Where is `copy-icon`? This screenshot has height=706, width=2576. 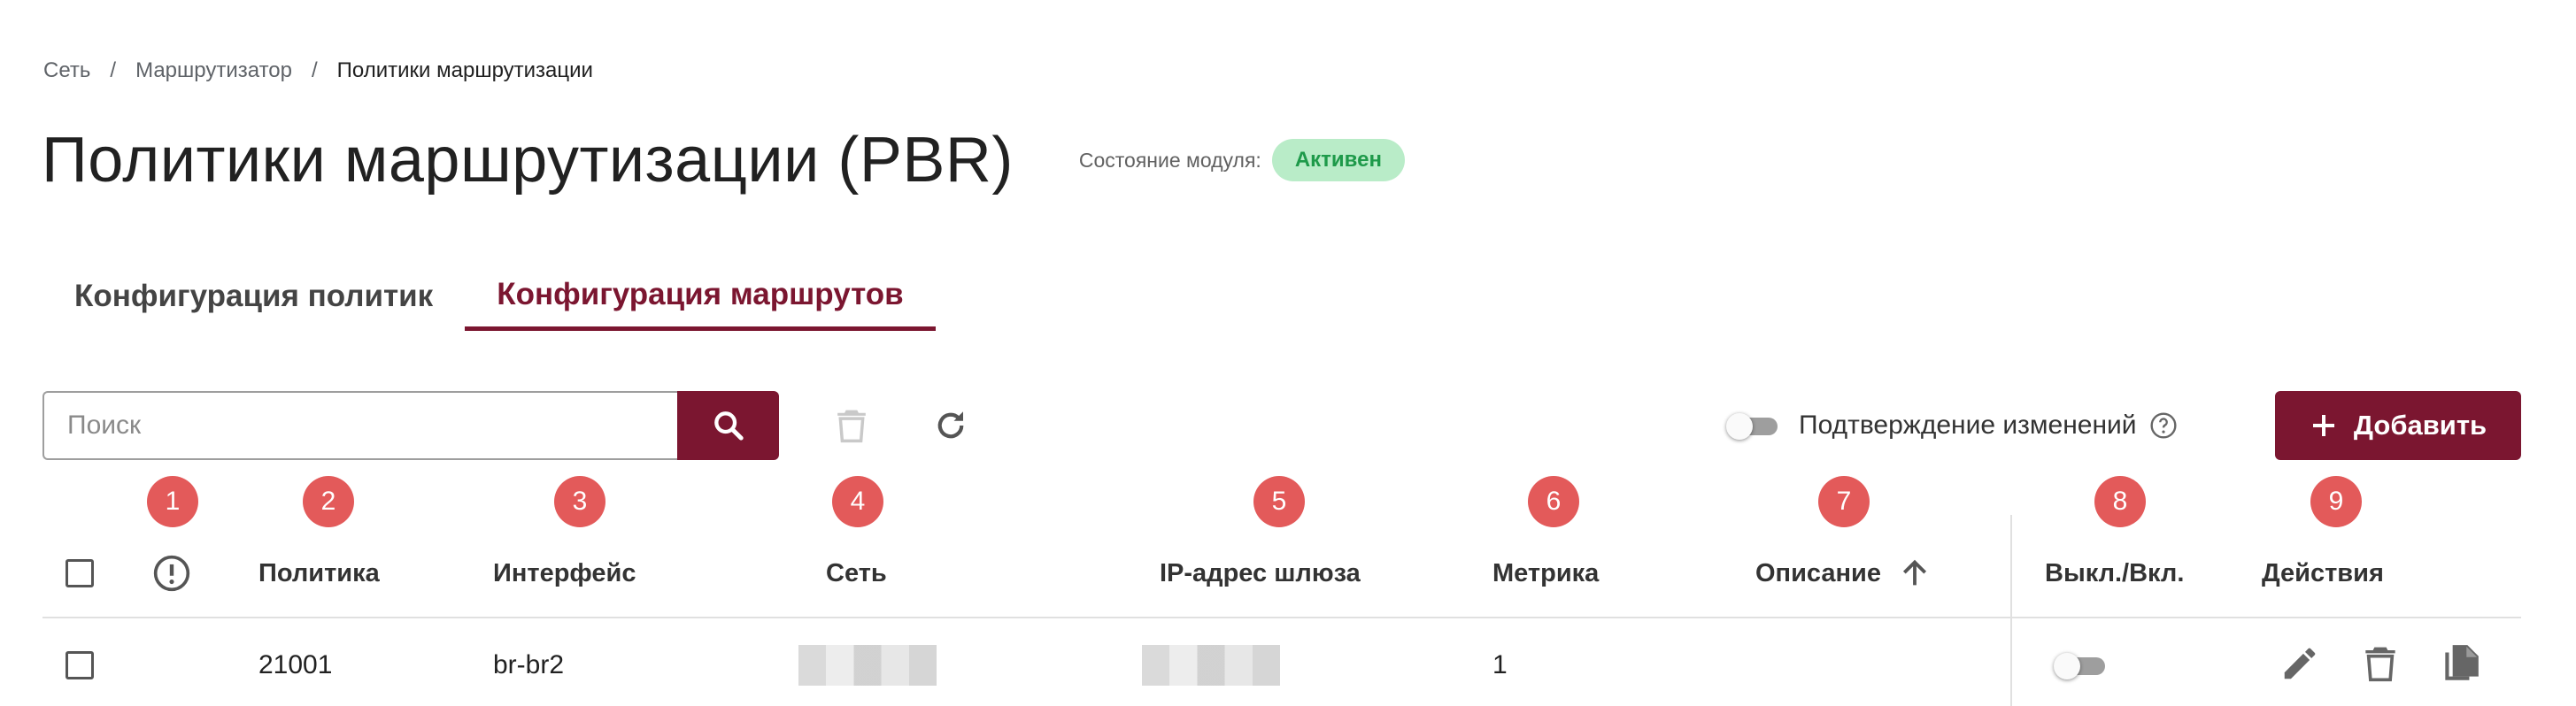 copy-icon is located at coordinates (2462, 662).